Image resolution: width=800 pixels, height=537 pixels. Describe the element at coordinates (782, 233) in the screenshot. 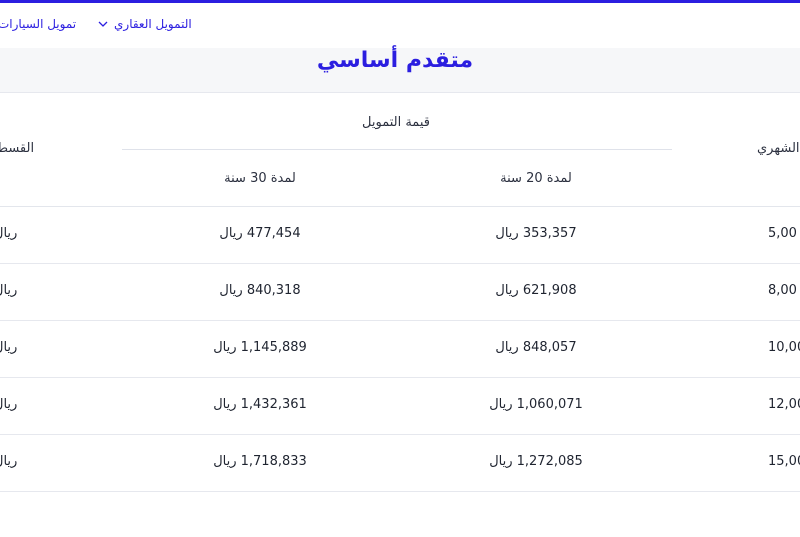

I see `monthly-cell: 5,00` at that location.